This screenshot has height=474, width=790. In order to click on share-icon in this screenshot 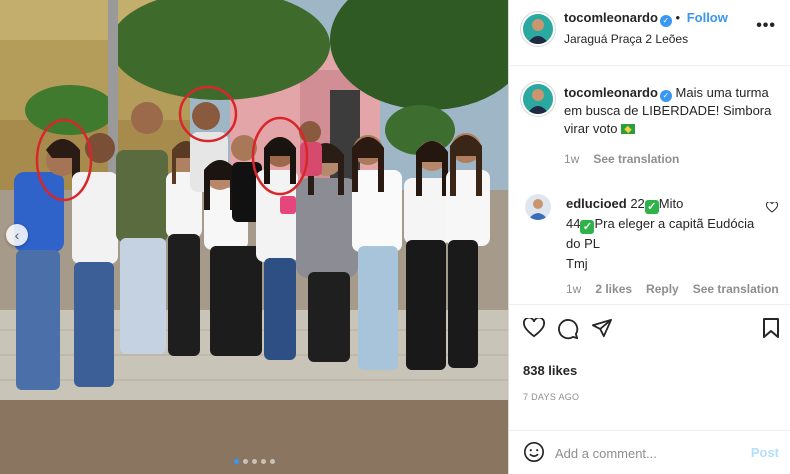, I will do `click(602, 328)`.